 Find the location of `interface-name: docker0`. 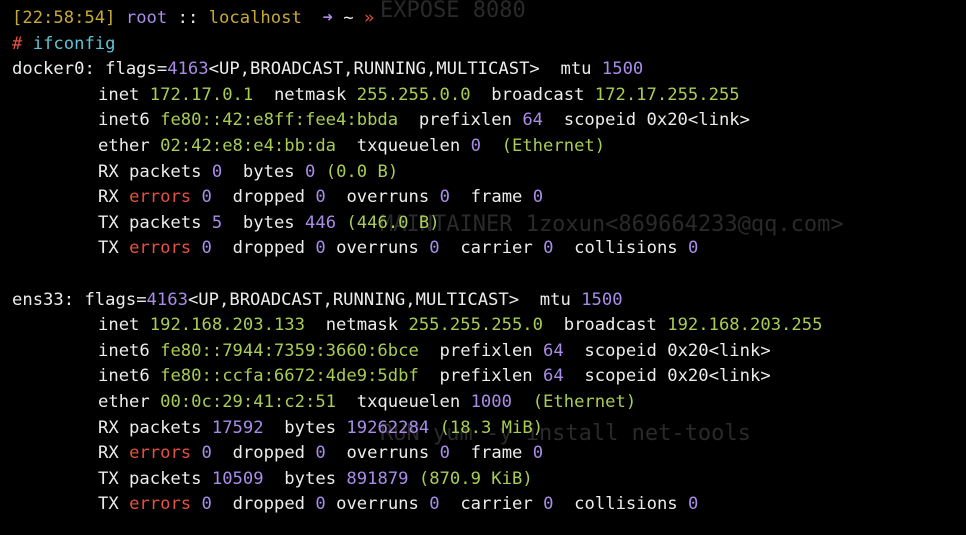

interface-name: docker0 is located at coordinates (48, 69).